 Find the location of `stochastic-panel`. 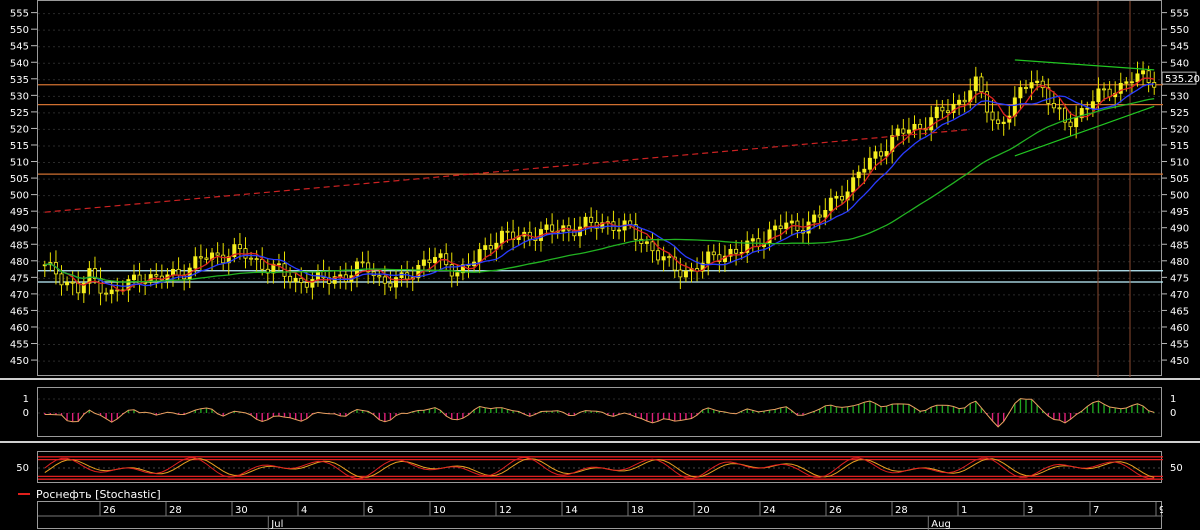

stochastic-panel is located at coordinates (600, 467).